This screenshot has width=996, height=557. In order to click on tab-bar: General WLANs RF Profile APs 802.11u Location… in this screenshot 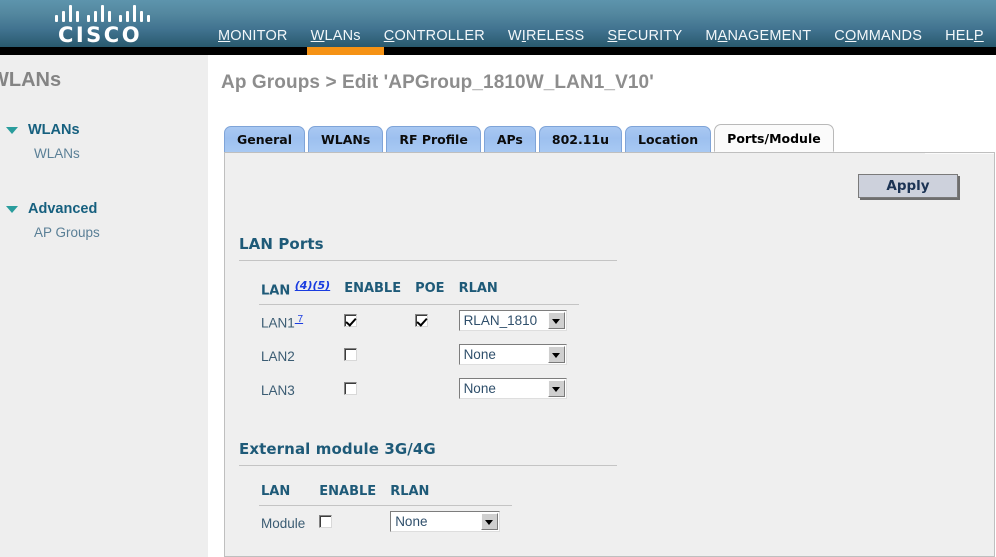, I will do `click(530, 139)`.